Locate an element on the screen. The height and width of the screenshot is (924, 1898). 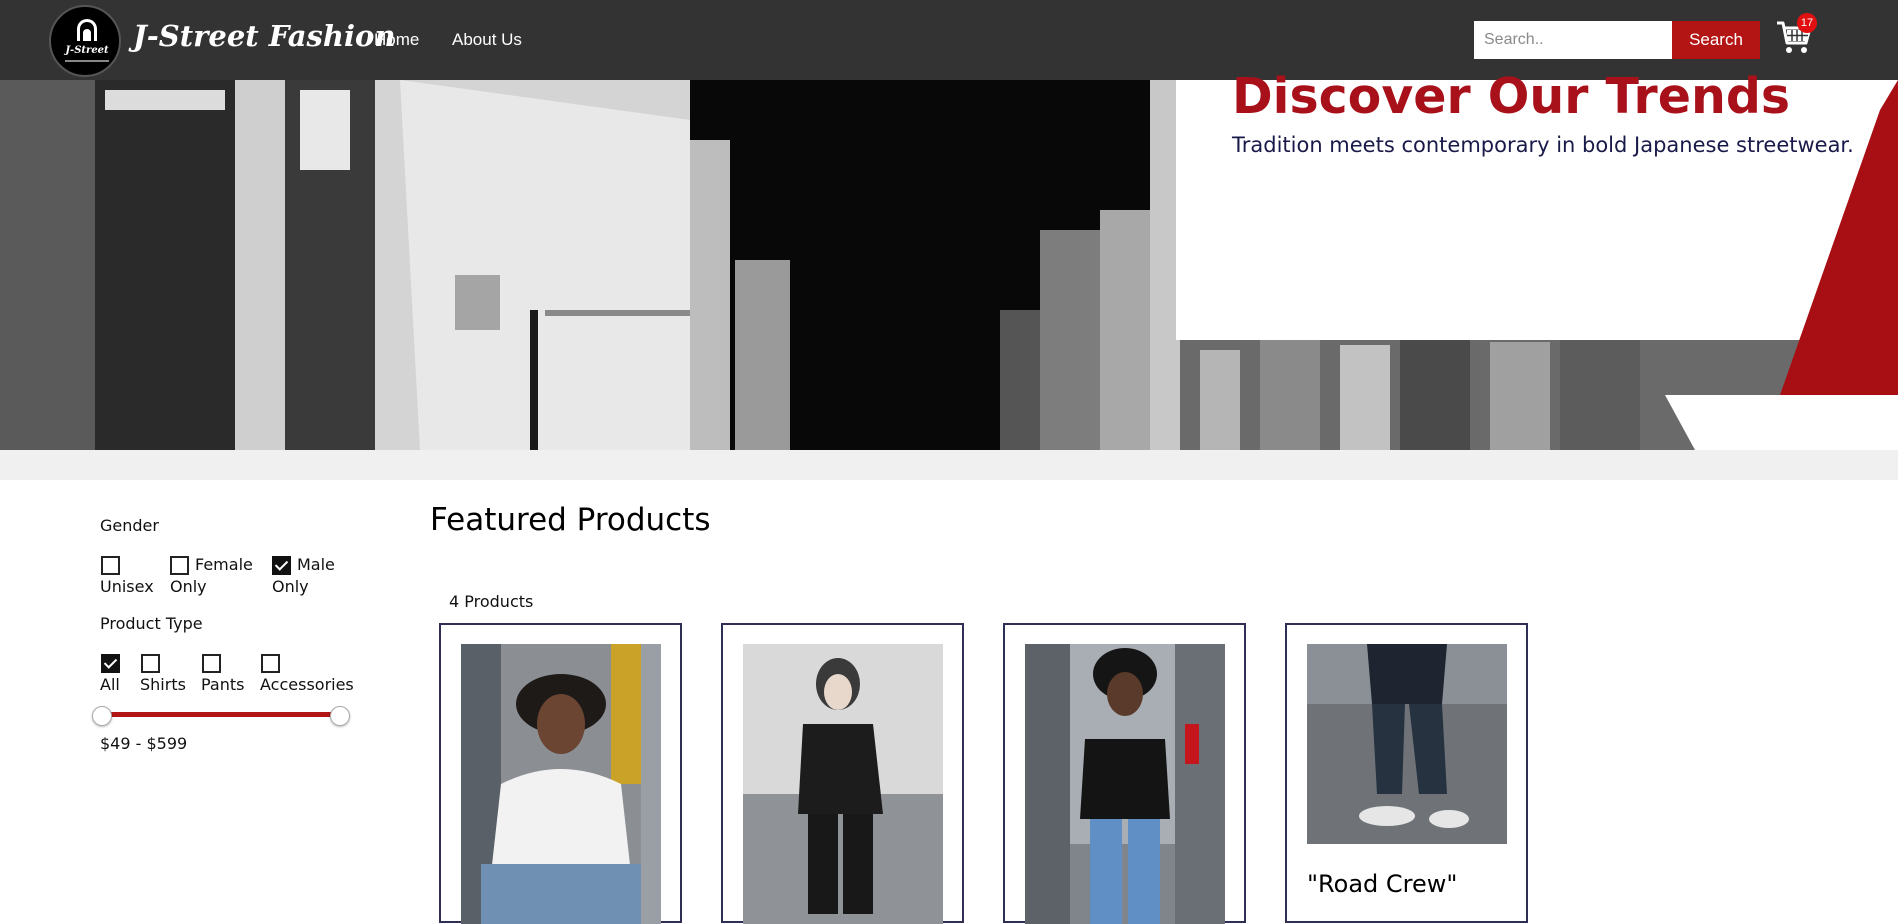
product-count: 4 Products is located at coordinates (491, 601).